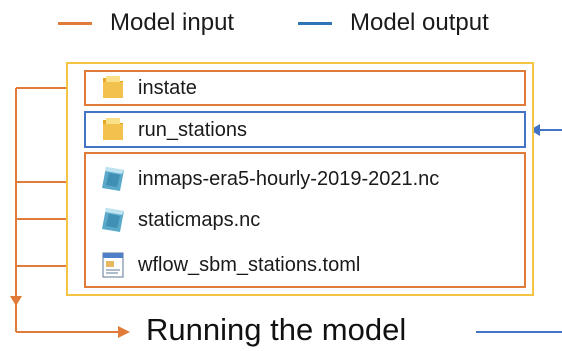  I want to click on config-file-icon, so click(113, 265).